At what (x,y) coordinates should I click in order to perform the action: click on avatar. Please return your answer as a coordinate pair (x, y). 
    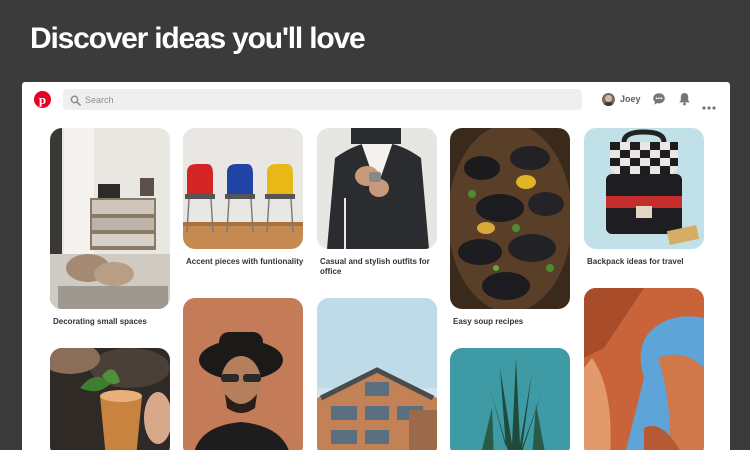
    Looking at the image, I should click on (608, 99).